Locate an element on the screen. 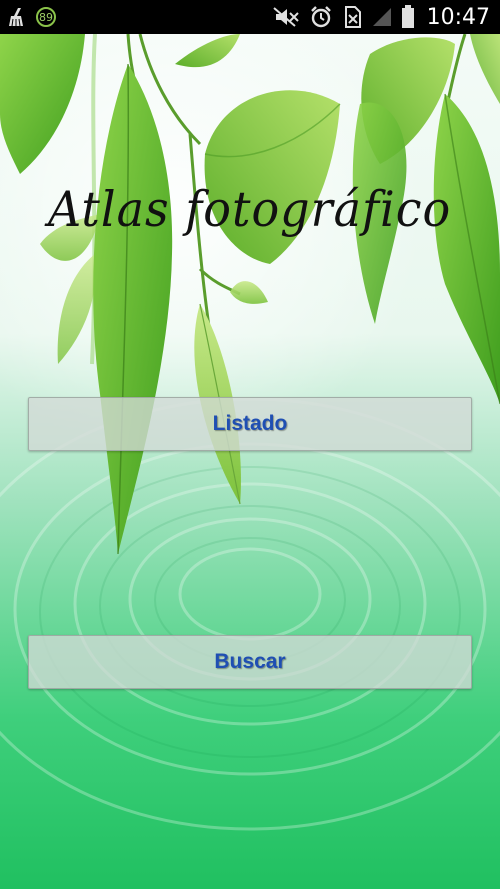 Image resolution: width=500 pixels, height=889 pixels. badge-number: 89 is located at coordinates (46, 17).